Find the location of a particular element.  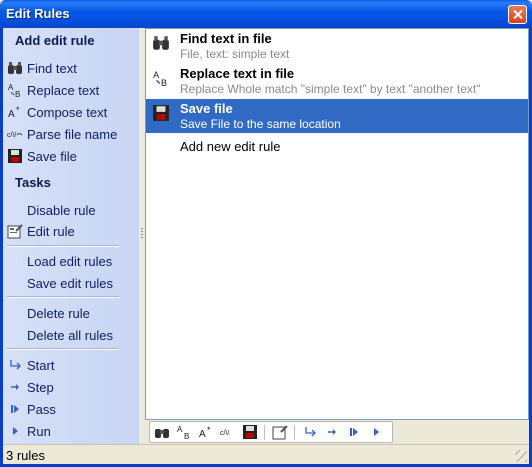

sidebar-item-label: Save edit rules is located at coordinates (70, 283).